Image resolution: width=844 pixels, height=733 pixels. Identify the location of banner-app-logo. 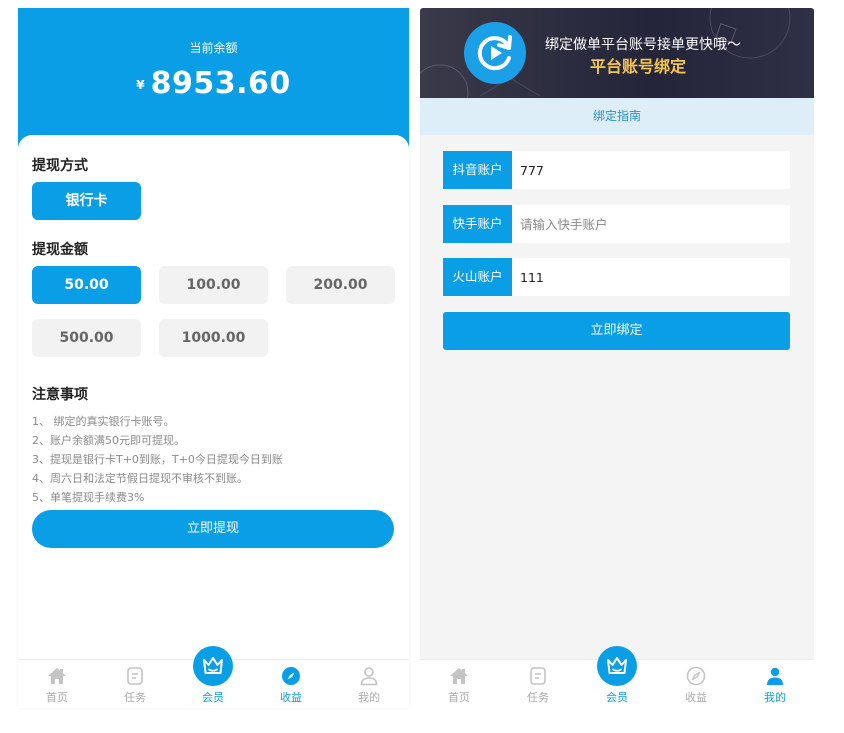
(495, 53).